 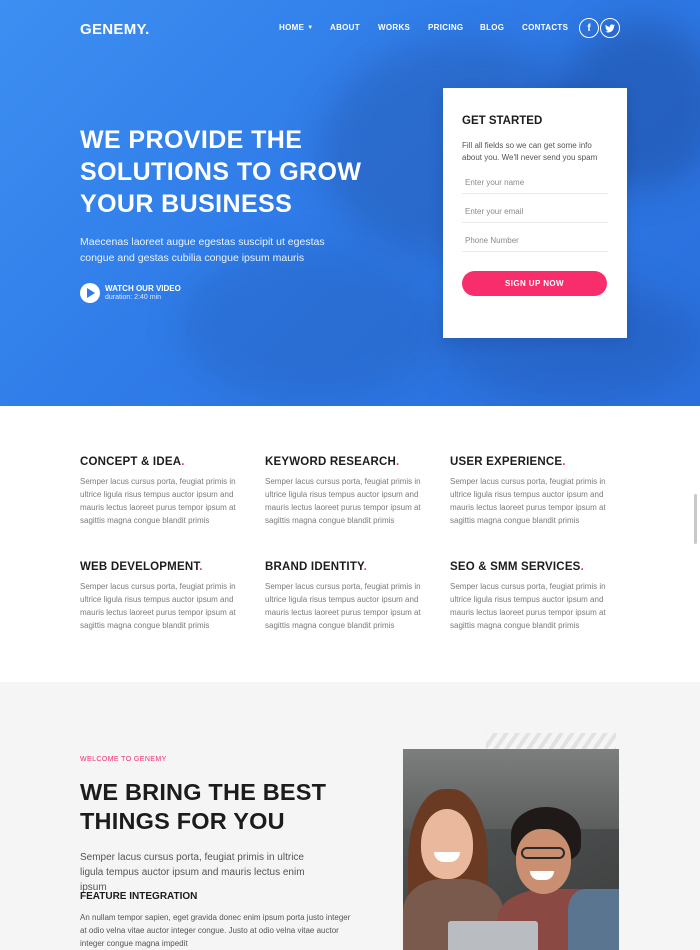 I want to click on service-title: WEB DEVELOPMENT., so click(x=165, y=567).